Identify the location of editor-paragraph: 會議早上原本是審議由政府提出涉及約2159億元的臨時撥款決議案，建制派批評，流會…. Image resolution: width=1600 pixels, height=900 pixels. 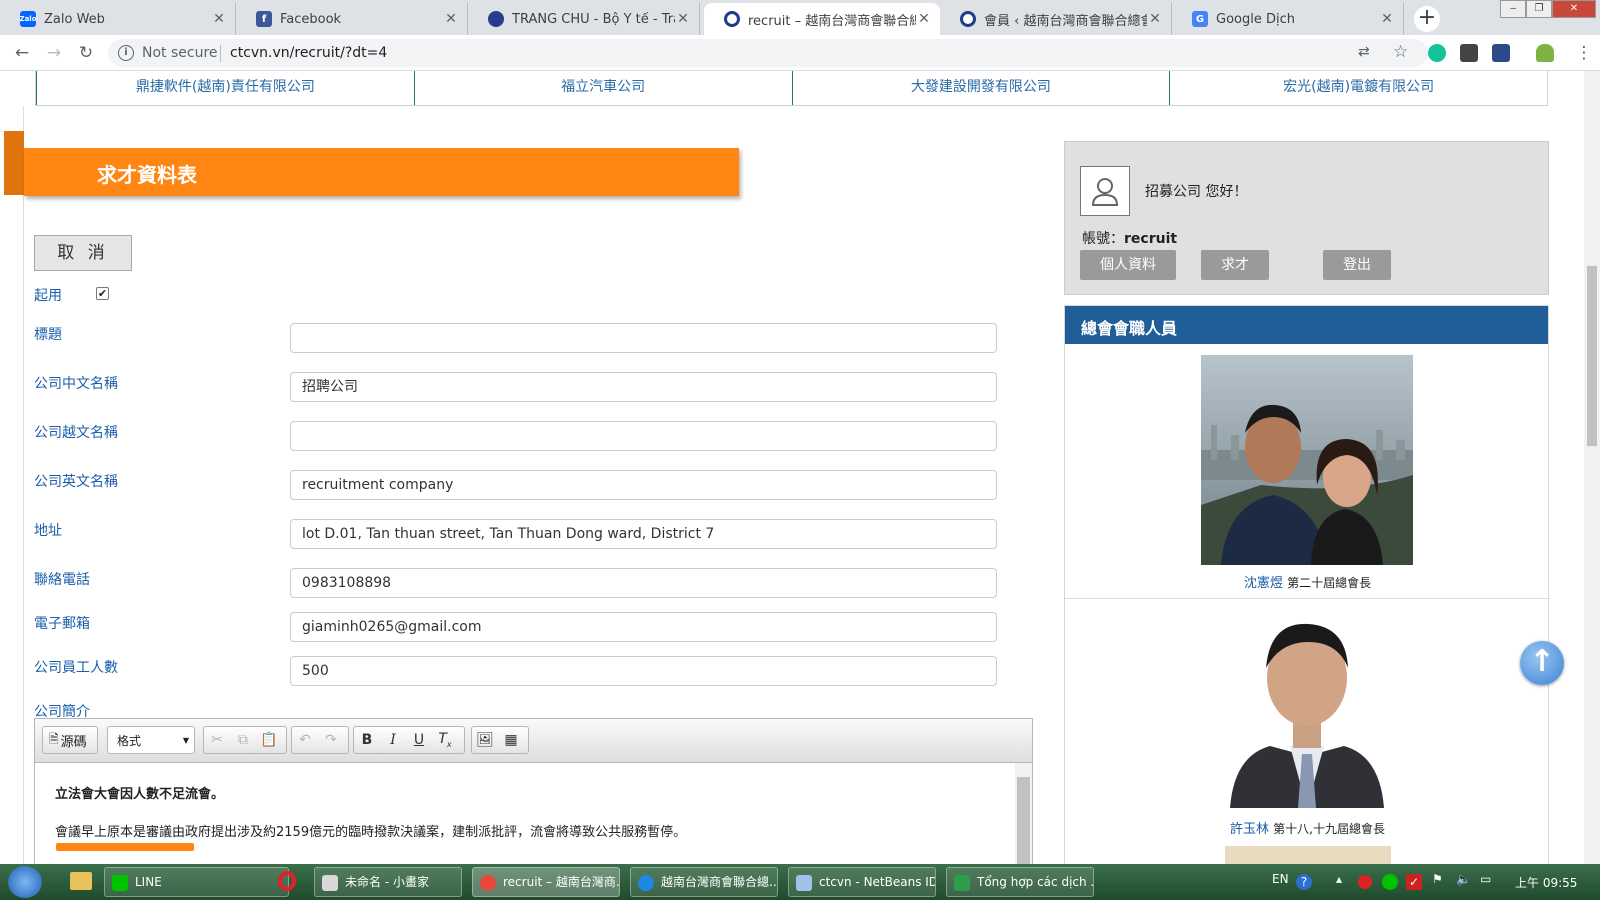
(371, 832).